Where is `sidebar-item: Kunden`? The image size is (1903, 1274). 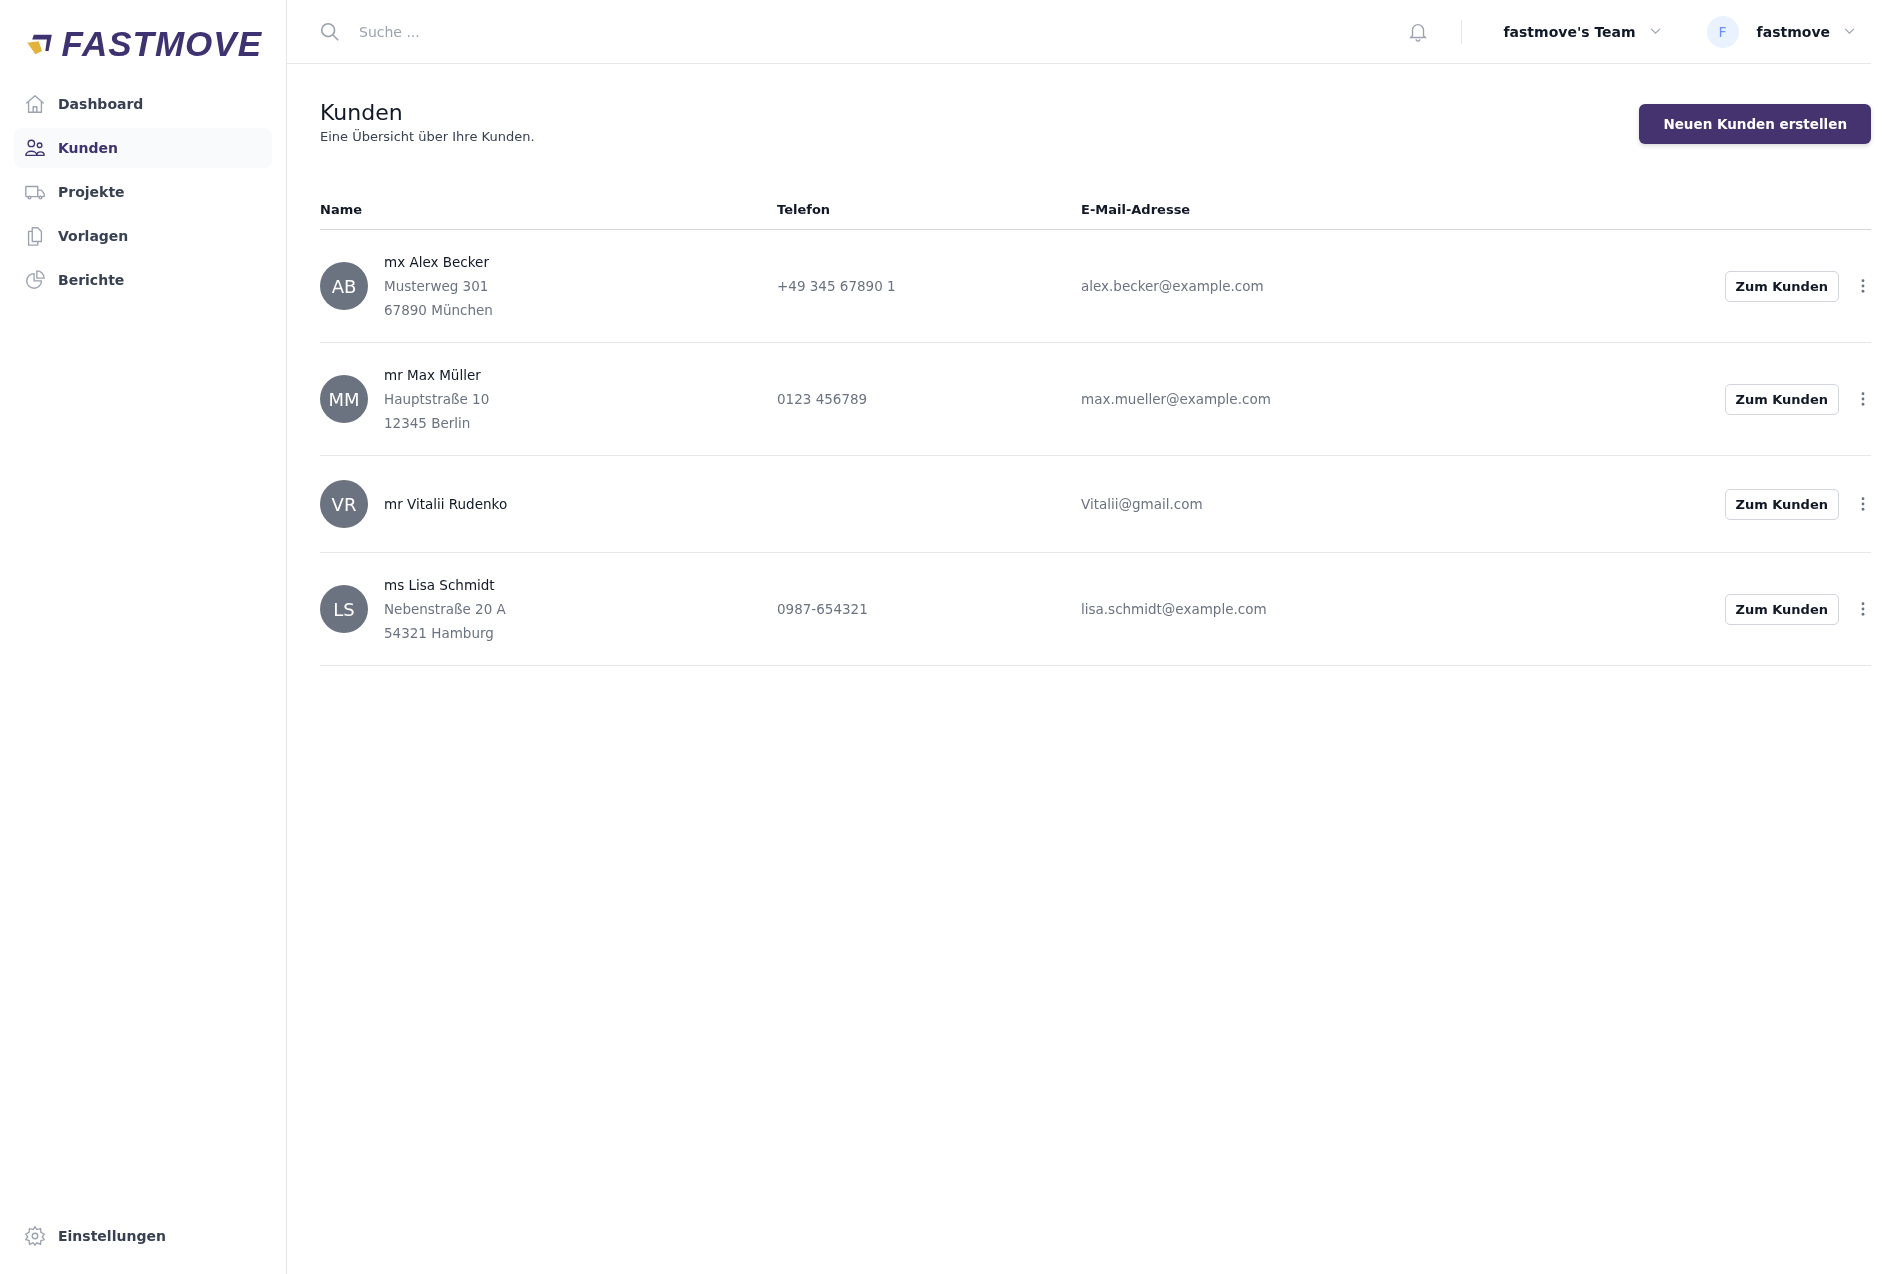
sidebar-item: Kunden is located at coordinates (143, 148).